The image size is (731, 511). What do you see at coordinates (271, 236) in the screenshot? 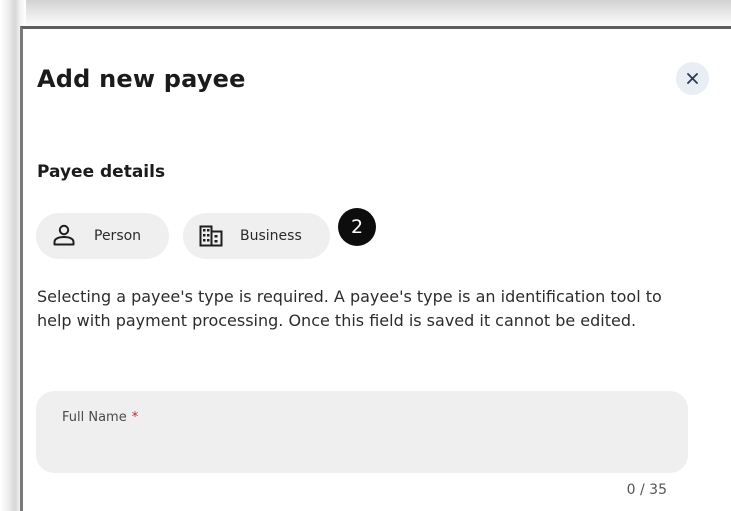
I see `payee-type-business-label: Business` at bounding box center [271, 236].